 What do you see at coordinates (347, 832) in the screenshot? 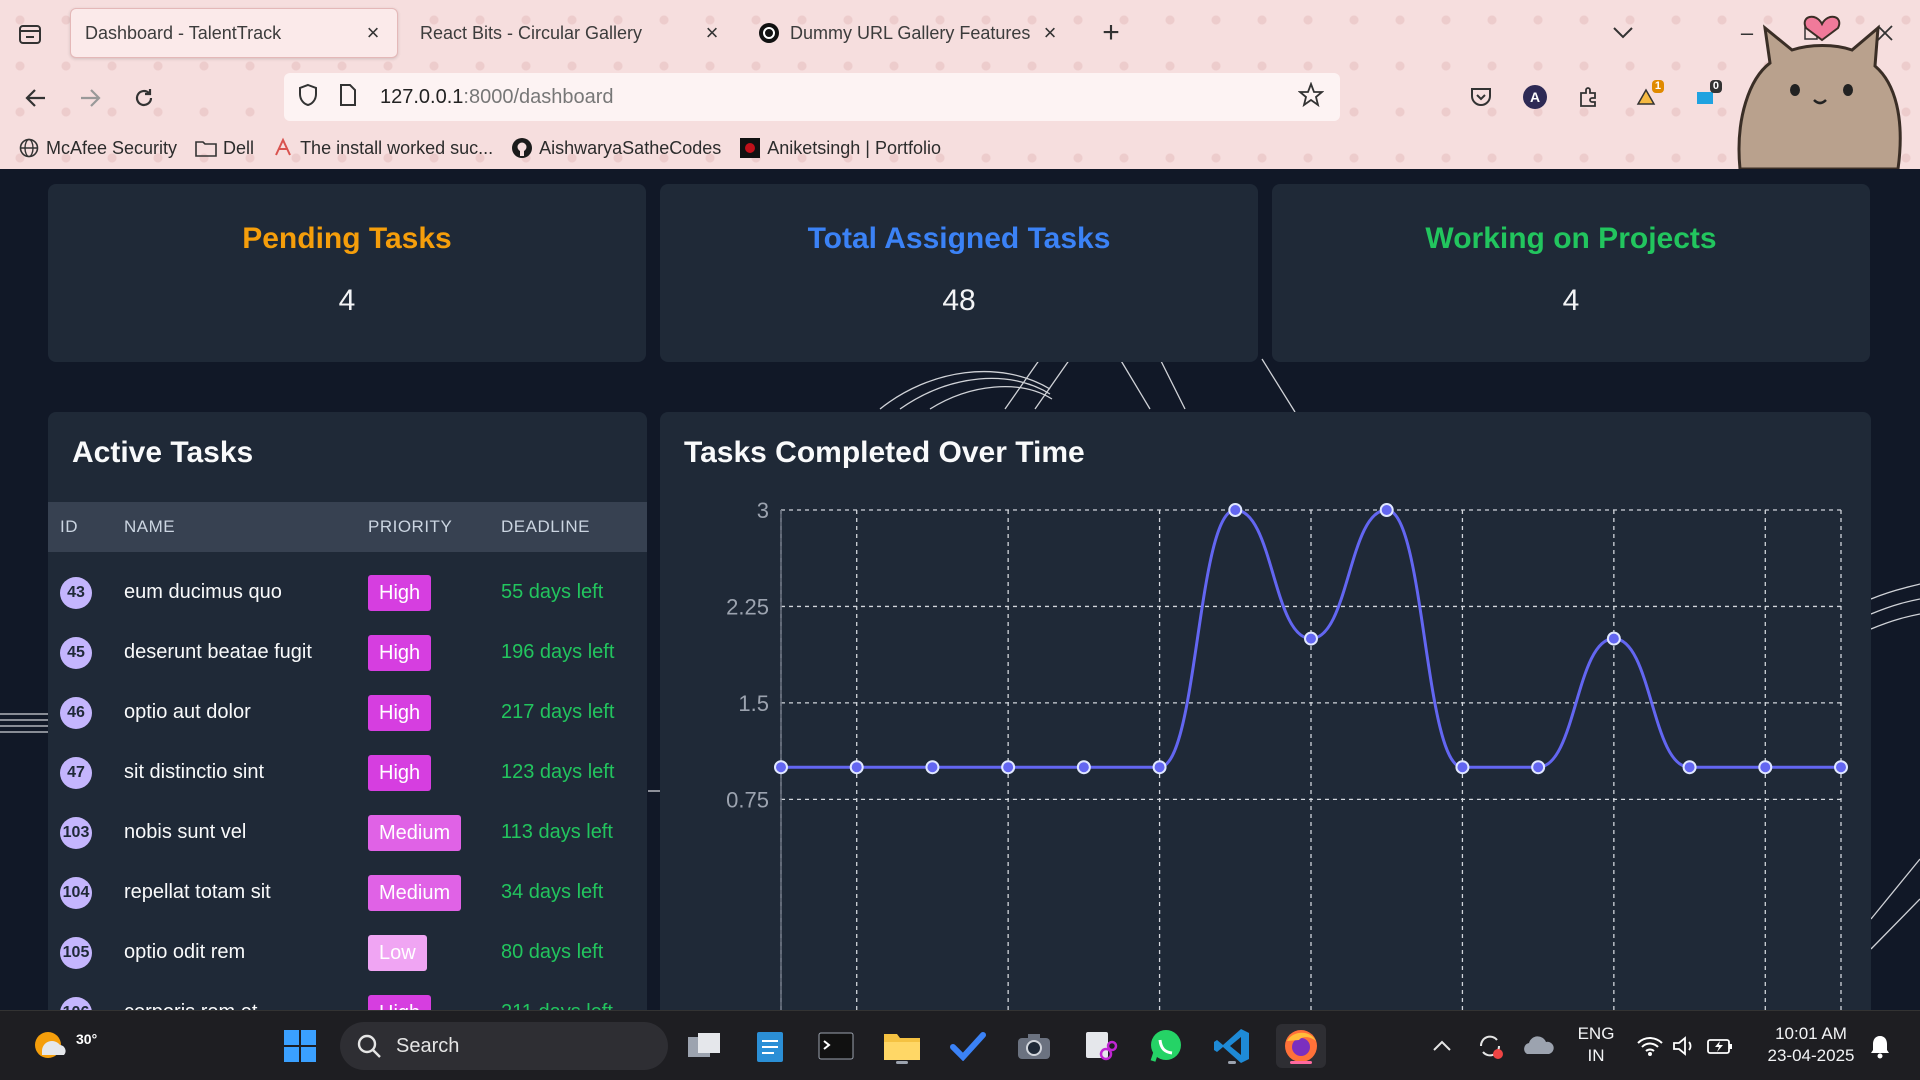
I see `table-row: 103 nobis sunt vel Medium 113 days left` at bounding box center [347, 832].